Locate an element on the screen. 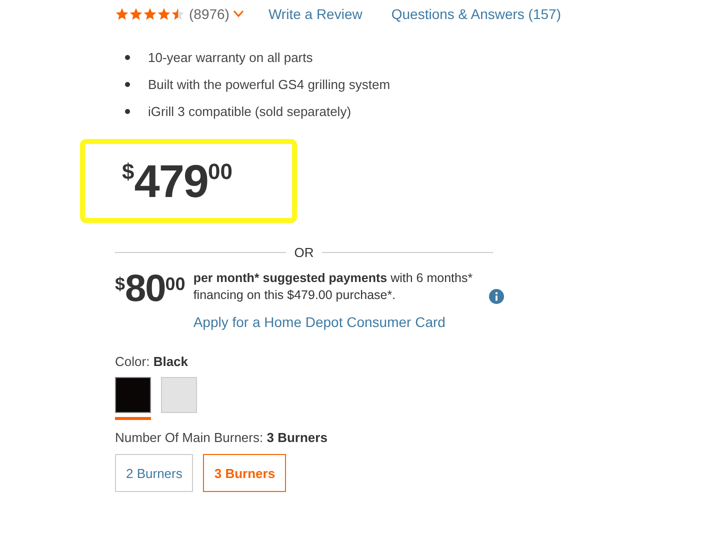 The height and width of the screenshot is (533, 715). review-count: (8976) is located at coordinates (209, 14).